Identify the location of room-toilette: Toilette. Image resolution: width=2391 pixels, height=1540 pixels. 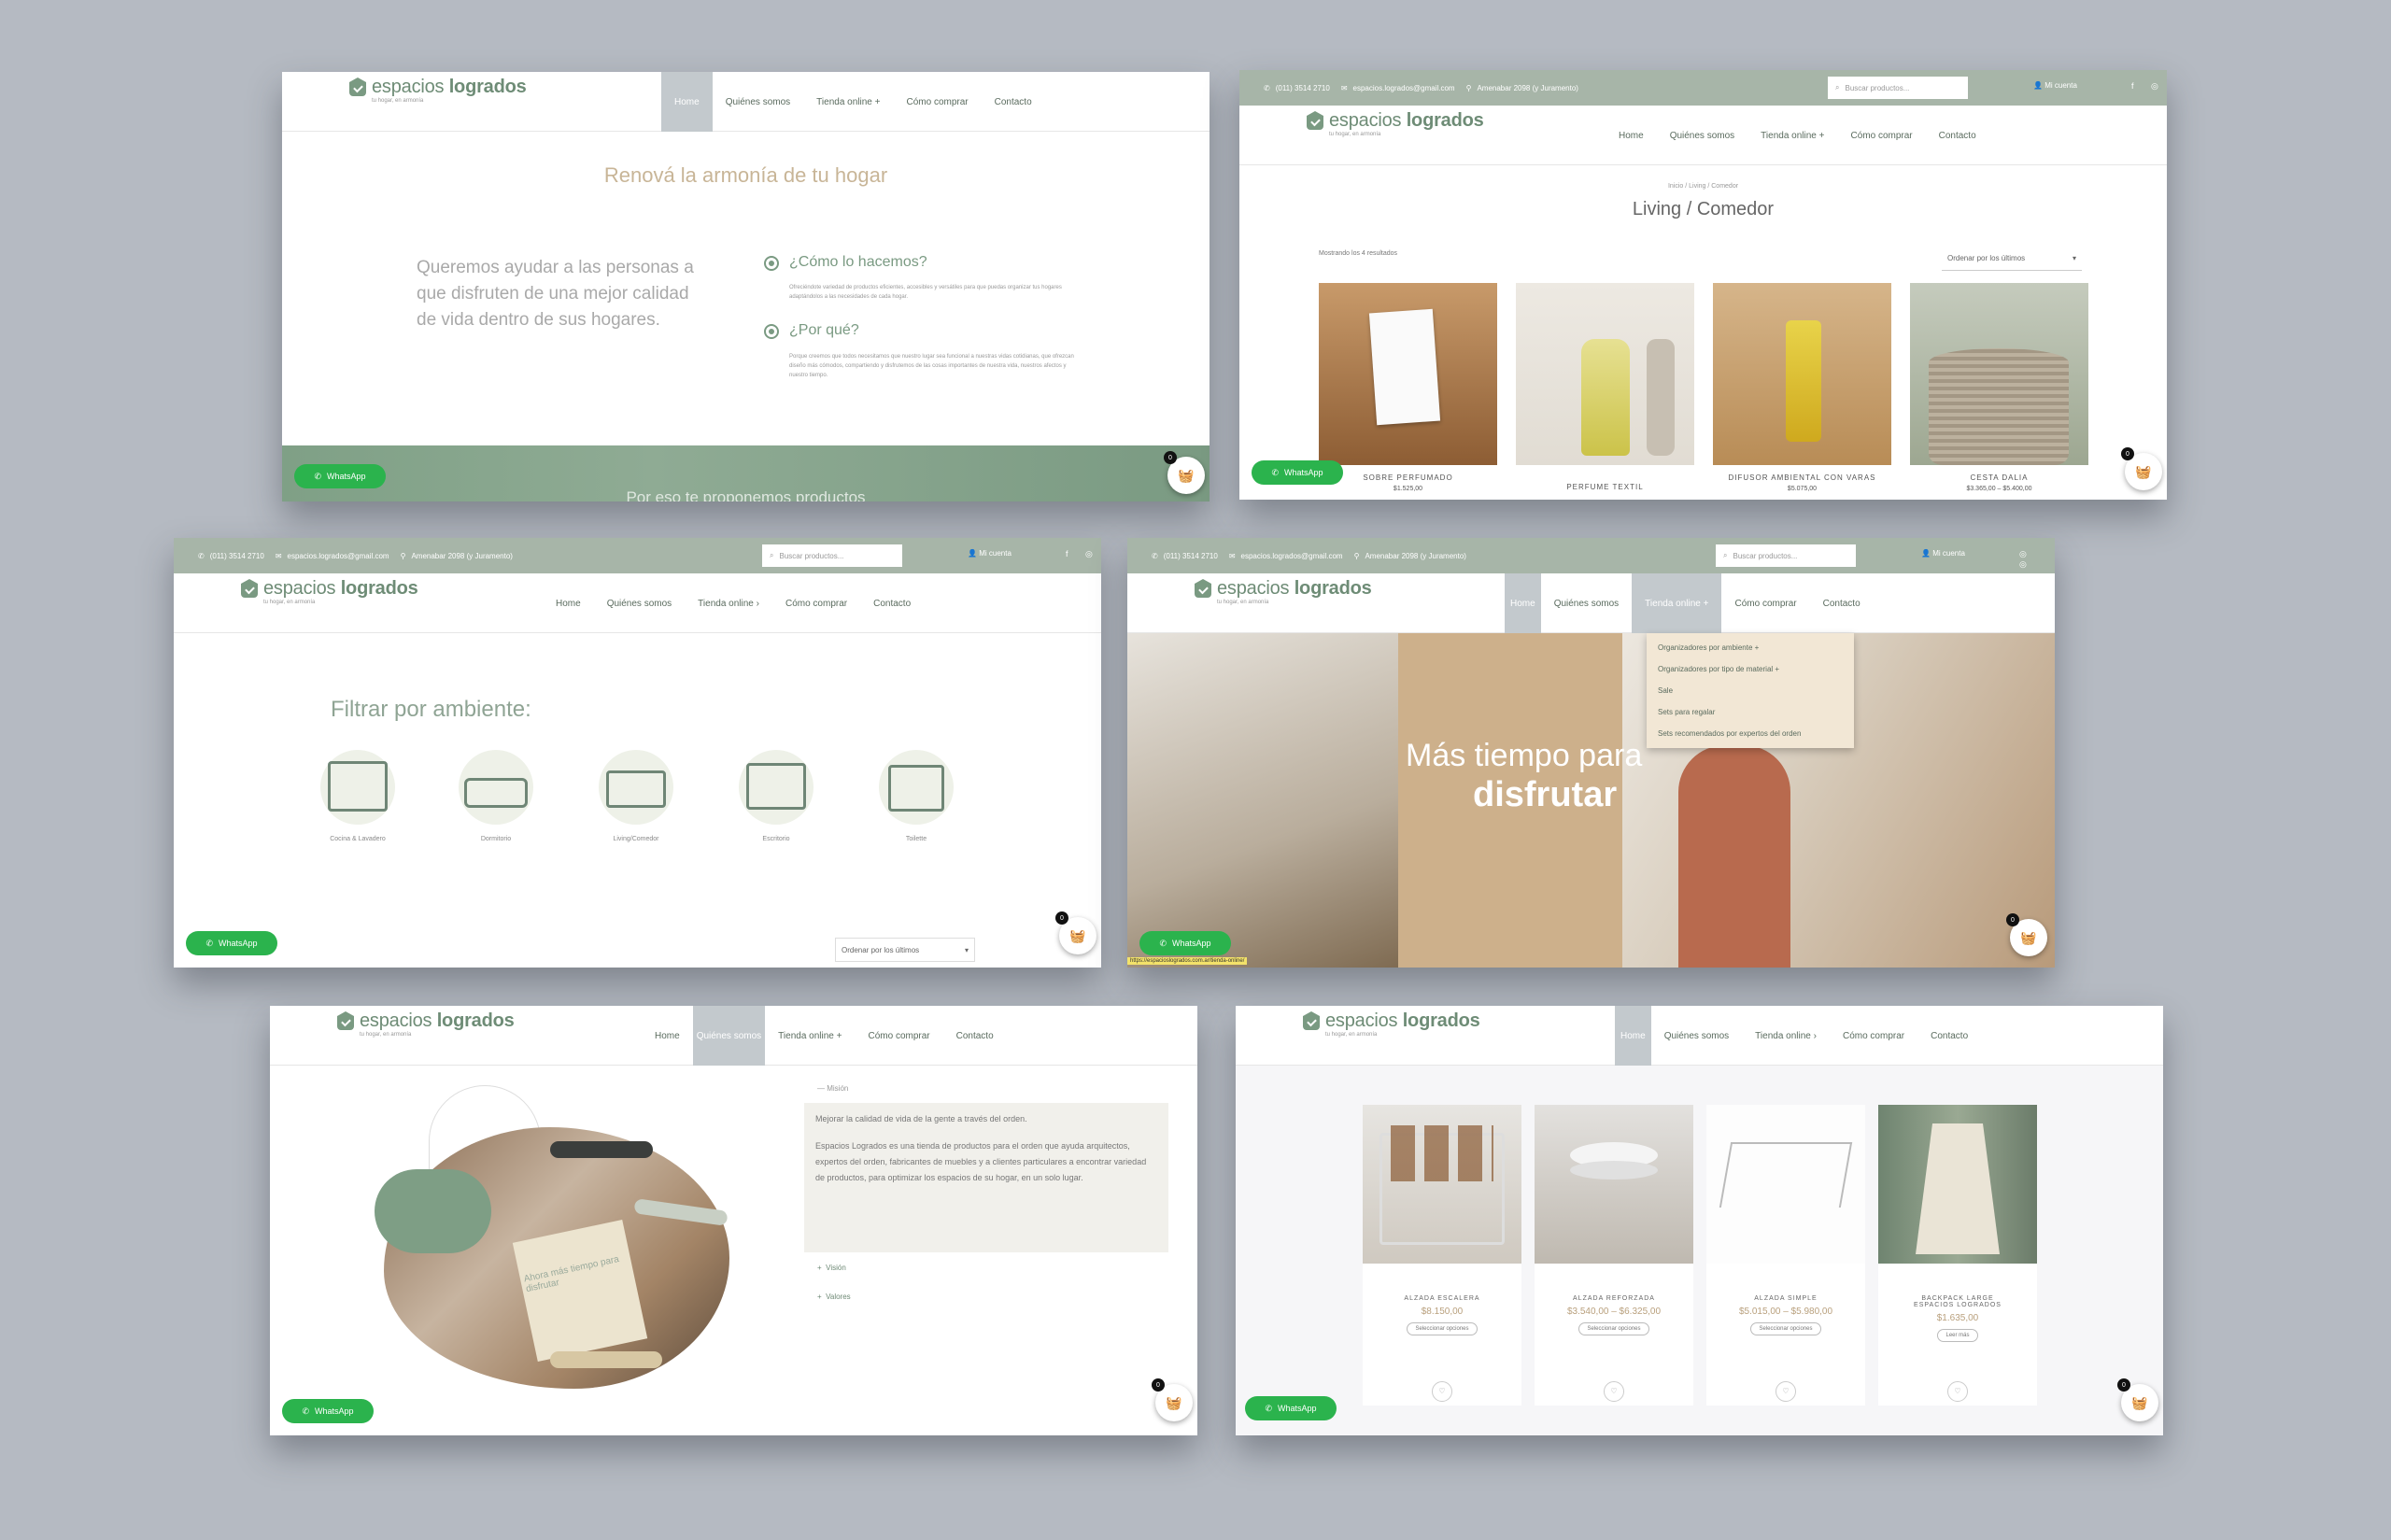
(916, 796).